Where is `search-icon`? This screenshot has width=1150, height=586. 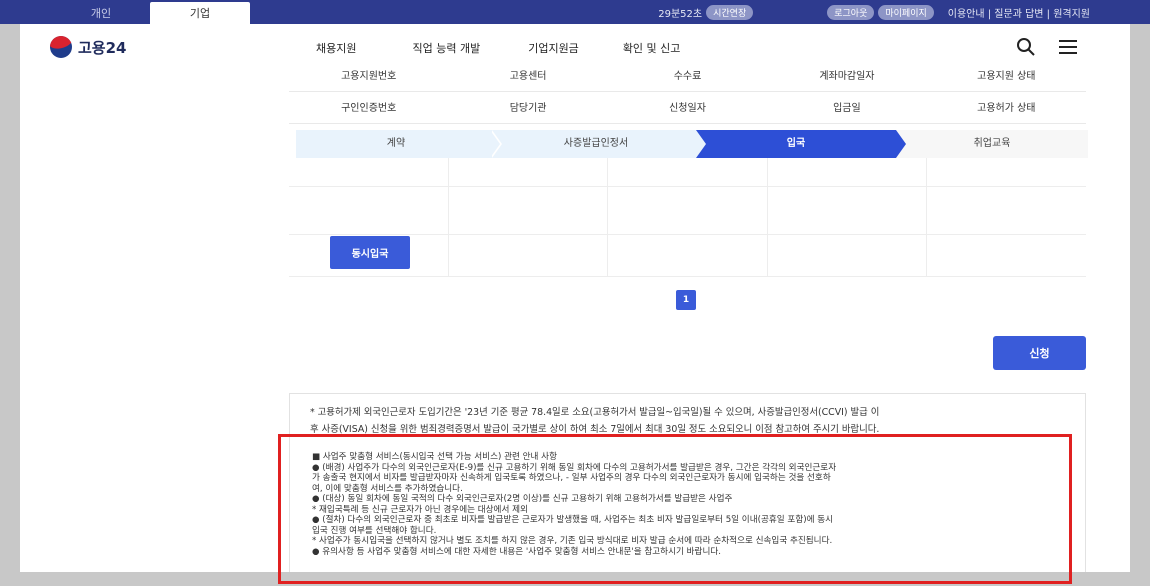
search-icon is located at coordinates (1026, 47).